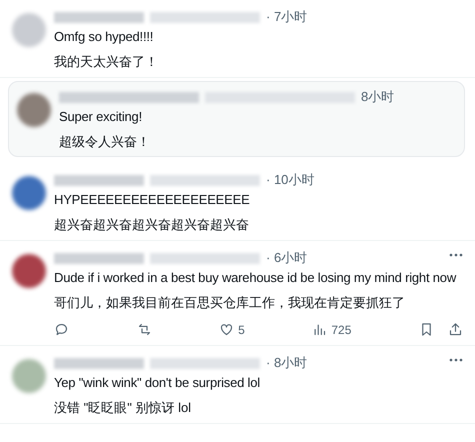 Image resolution: width=475 pixels, height=442 pixels. Describe the element at coordinates (230, 303) in the screenshot. I see `translation-text: 哥们儿，如果我目前在百思买仓库工作，我现在肯定要抓狂了` at that location.